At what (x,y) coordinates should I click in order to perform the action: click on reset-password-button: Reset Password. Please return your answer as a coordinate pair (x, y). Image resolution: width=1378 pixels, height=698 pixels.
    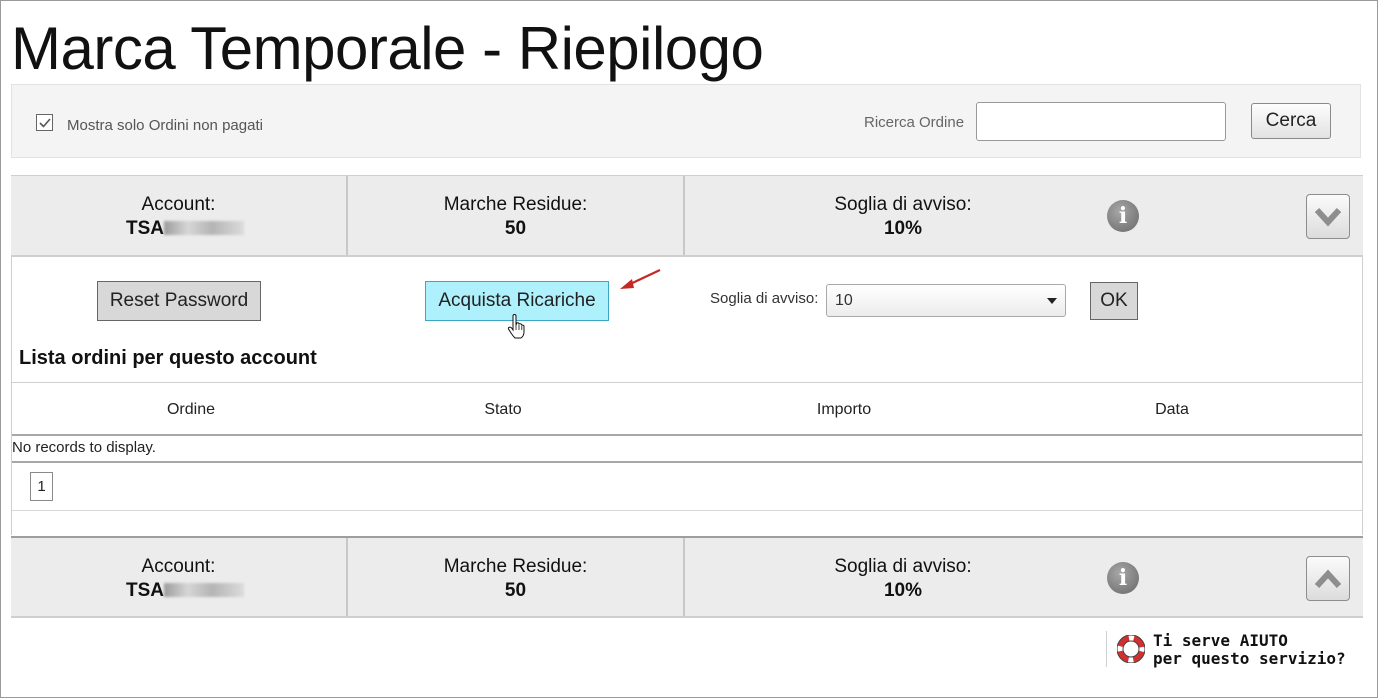
    Looking at the image, I should click on (179, 301).